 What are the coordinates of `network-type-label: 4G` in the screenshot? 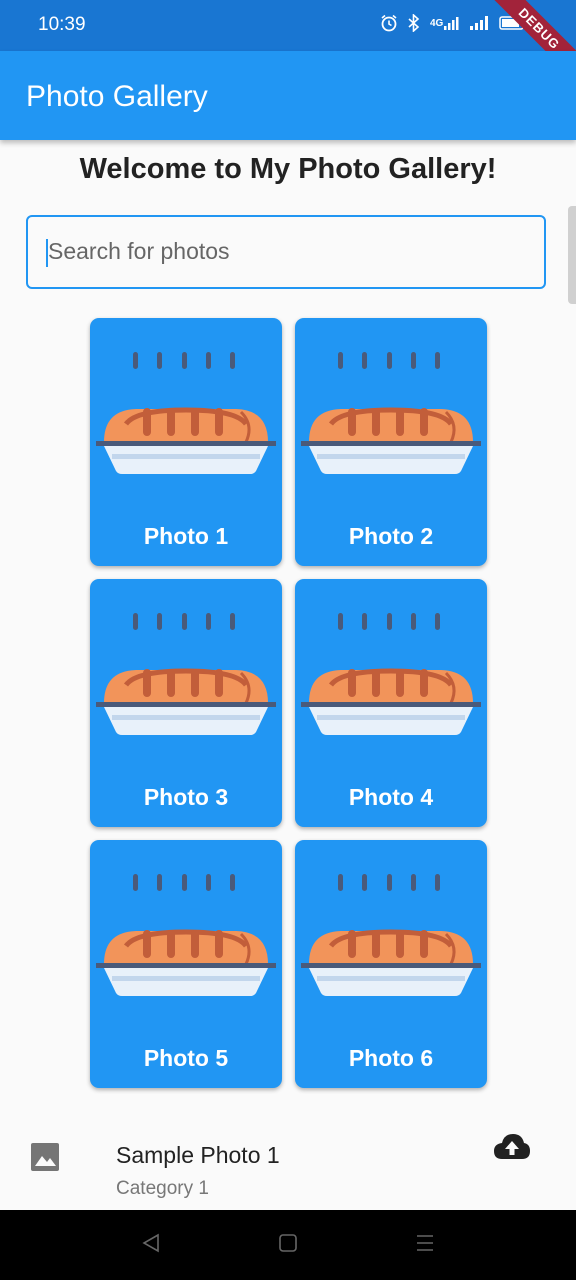 It's located at (437, 23).